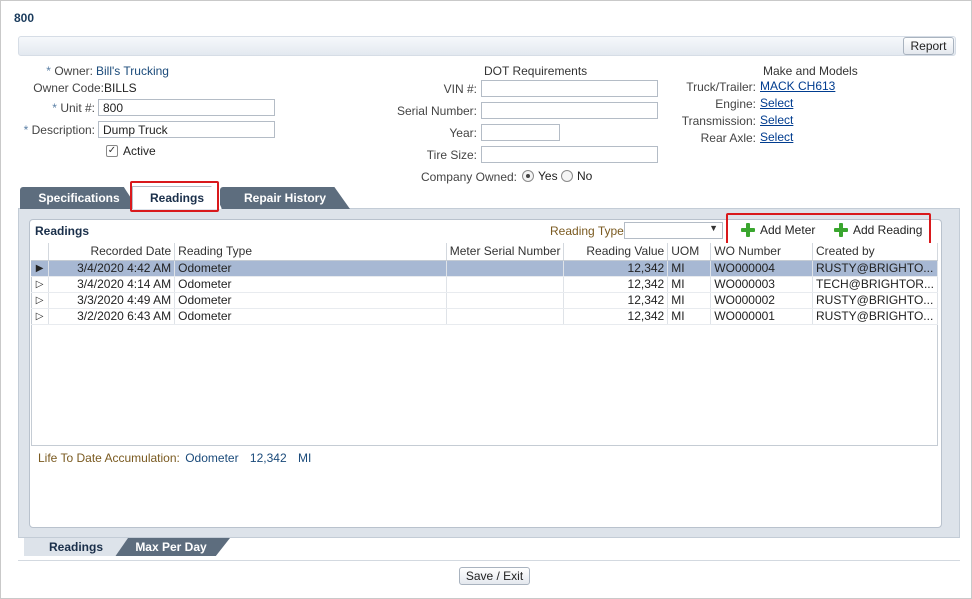  I want to click on save-exit-button: Save / Exit, so click(494, 576).